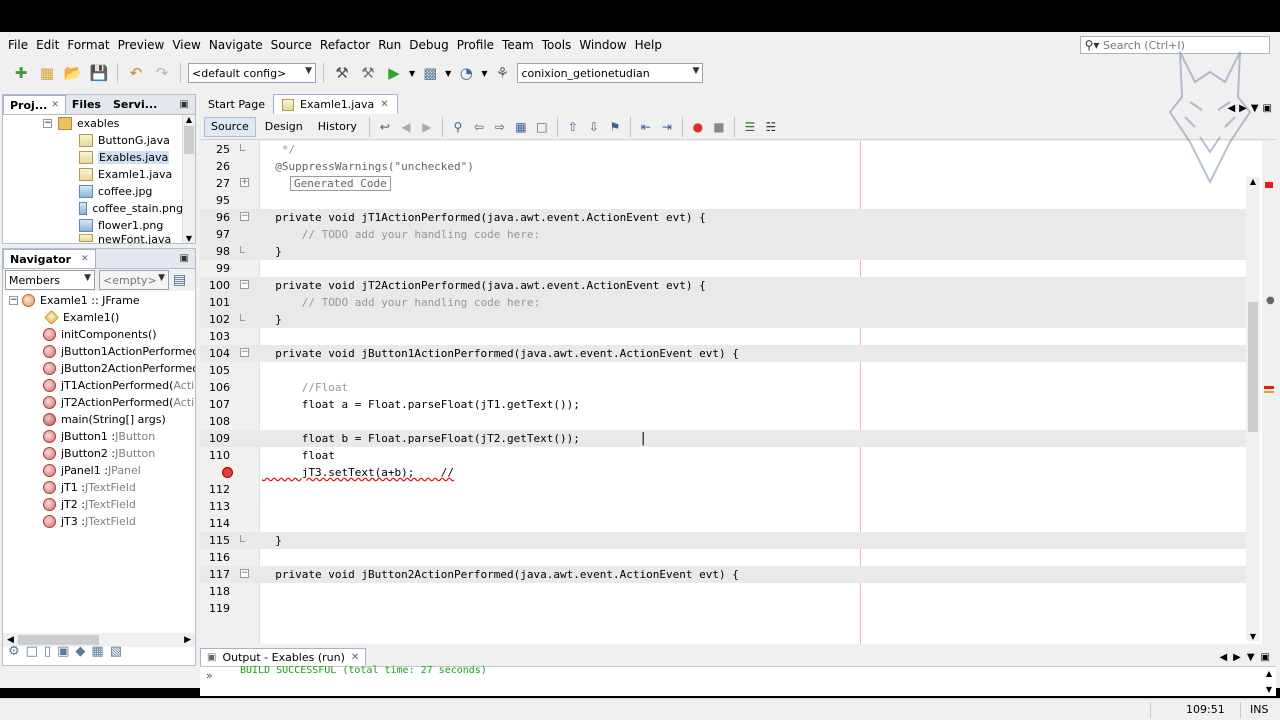 The height and width of the screenshot is (720, 1280). Describe the element at coordinates (500, 127) in the screenshot. I see `find-next-icon: ⇨` at that location.